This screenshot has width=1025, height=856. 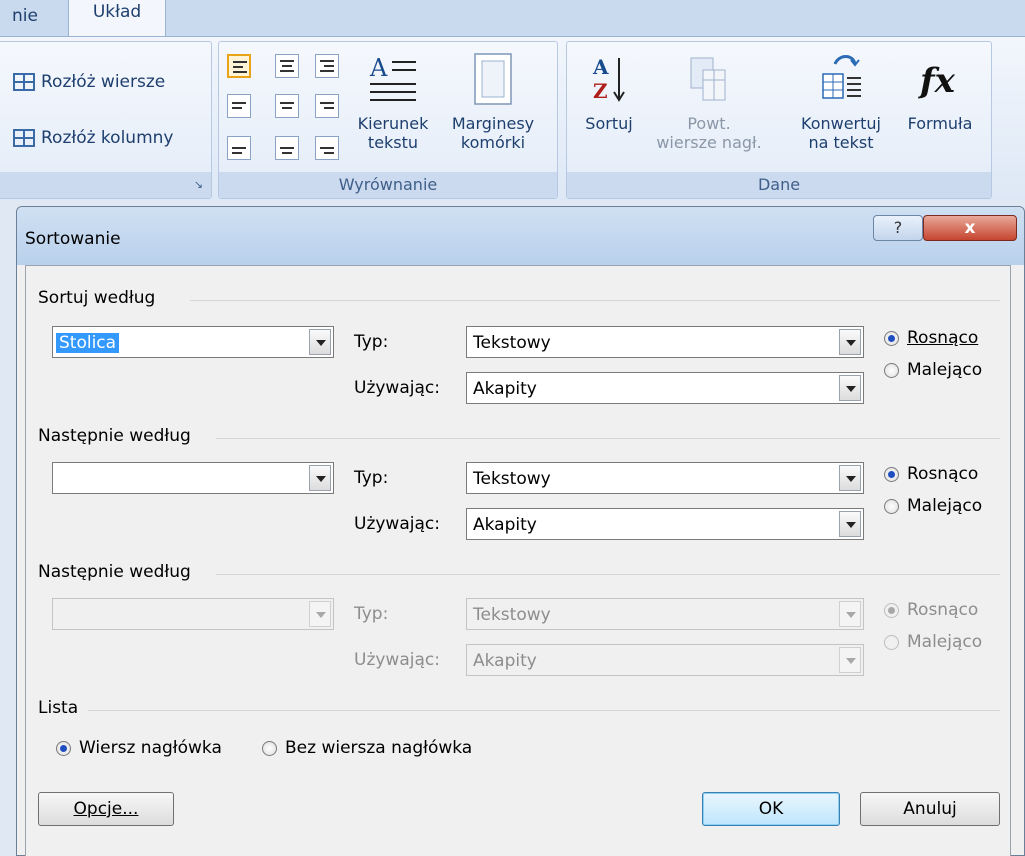 What do you see at coordinates (898, 228) in the screenshot?
I see `help-button: ?` at bounding box center [898, 228].